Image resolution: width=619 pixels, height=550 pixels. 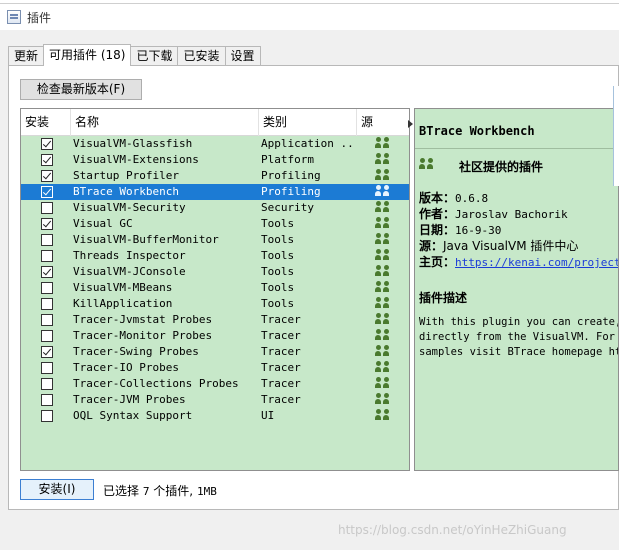 I want to click on plugin-name: VisualVM-Extensions, so click(x=136, y=159).